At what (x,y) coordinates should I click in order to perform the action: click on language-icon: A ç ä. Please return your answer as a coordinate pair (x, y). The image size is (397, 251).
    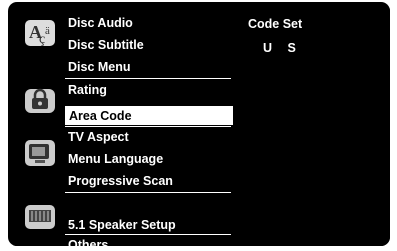
    Looking at the image, I should click on (40, 33).